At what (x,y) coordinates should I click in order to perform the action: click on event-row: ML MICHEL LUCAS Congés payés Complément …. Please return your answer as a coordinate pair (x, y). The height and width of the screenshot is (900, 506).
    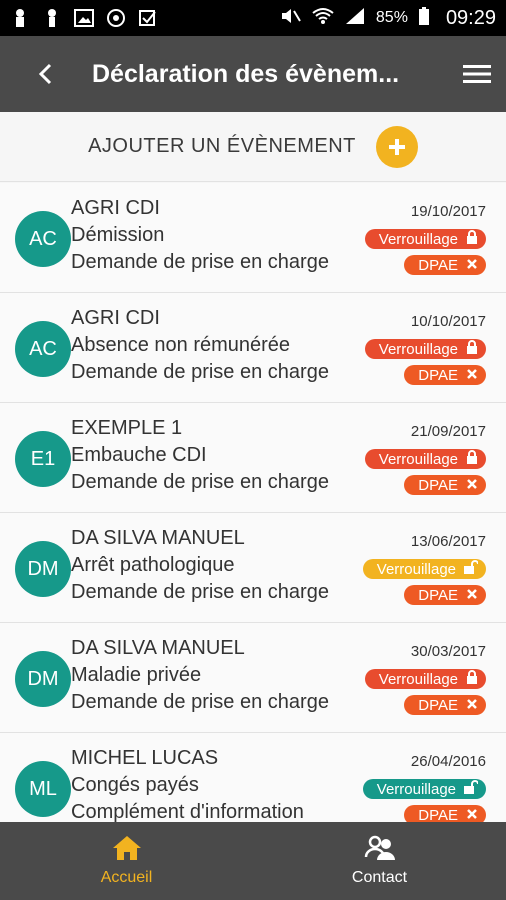
    Looking at the image, I should click on (253, 777).